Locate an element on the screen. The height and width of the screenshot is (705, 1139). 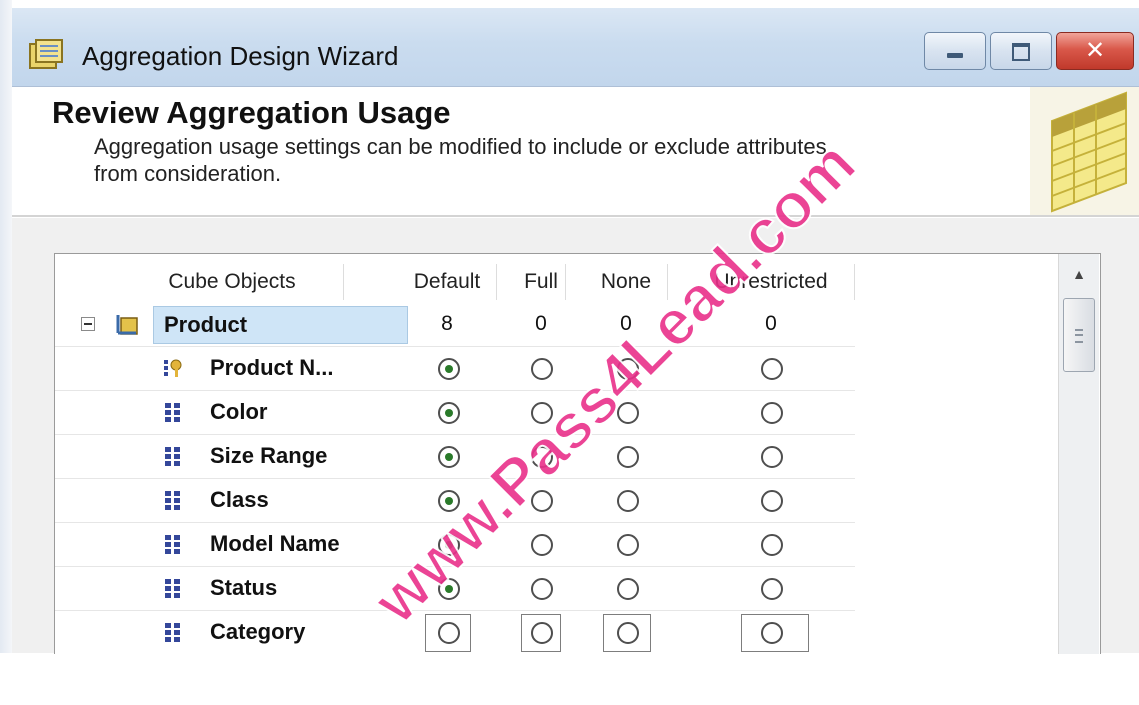
attribute-name: Color is located at coordinates (239, 411).